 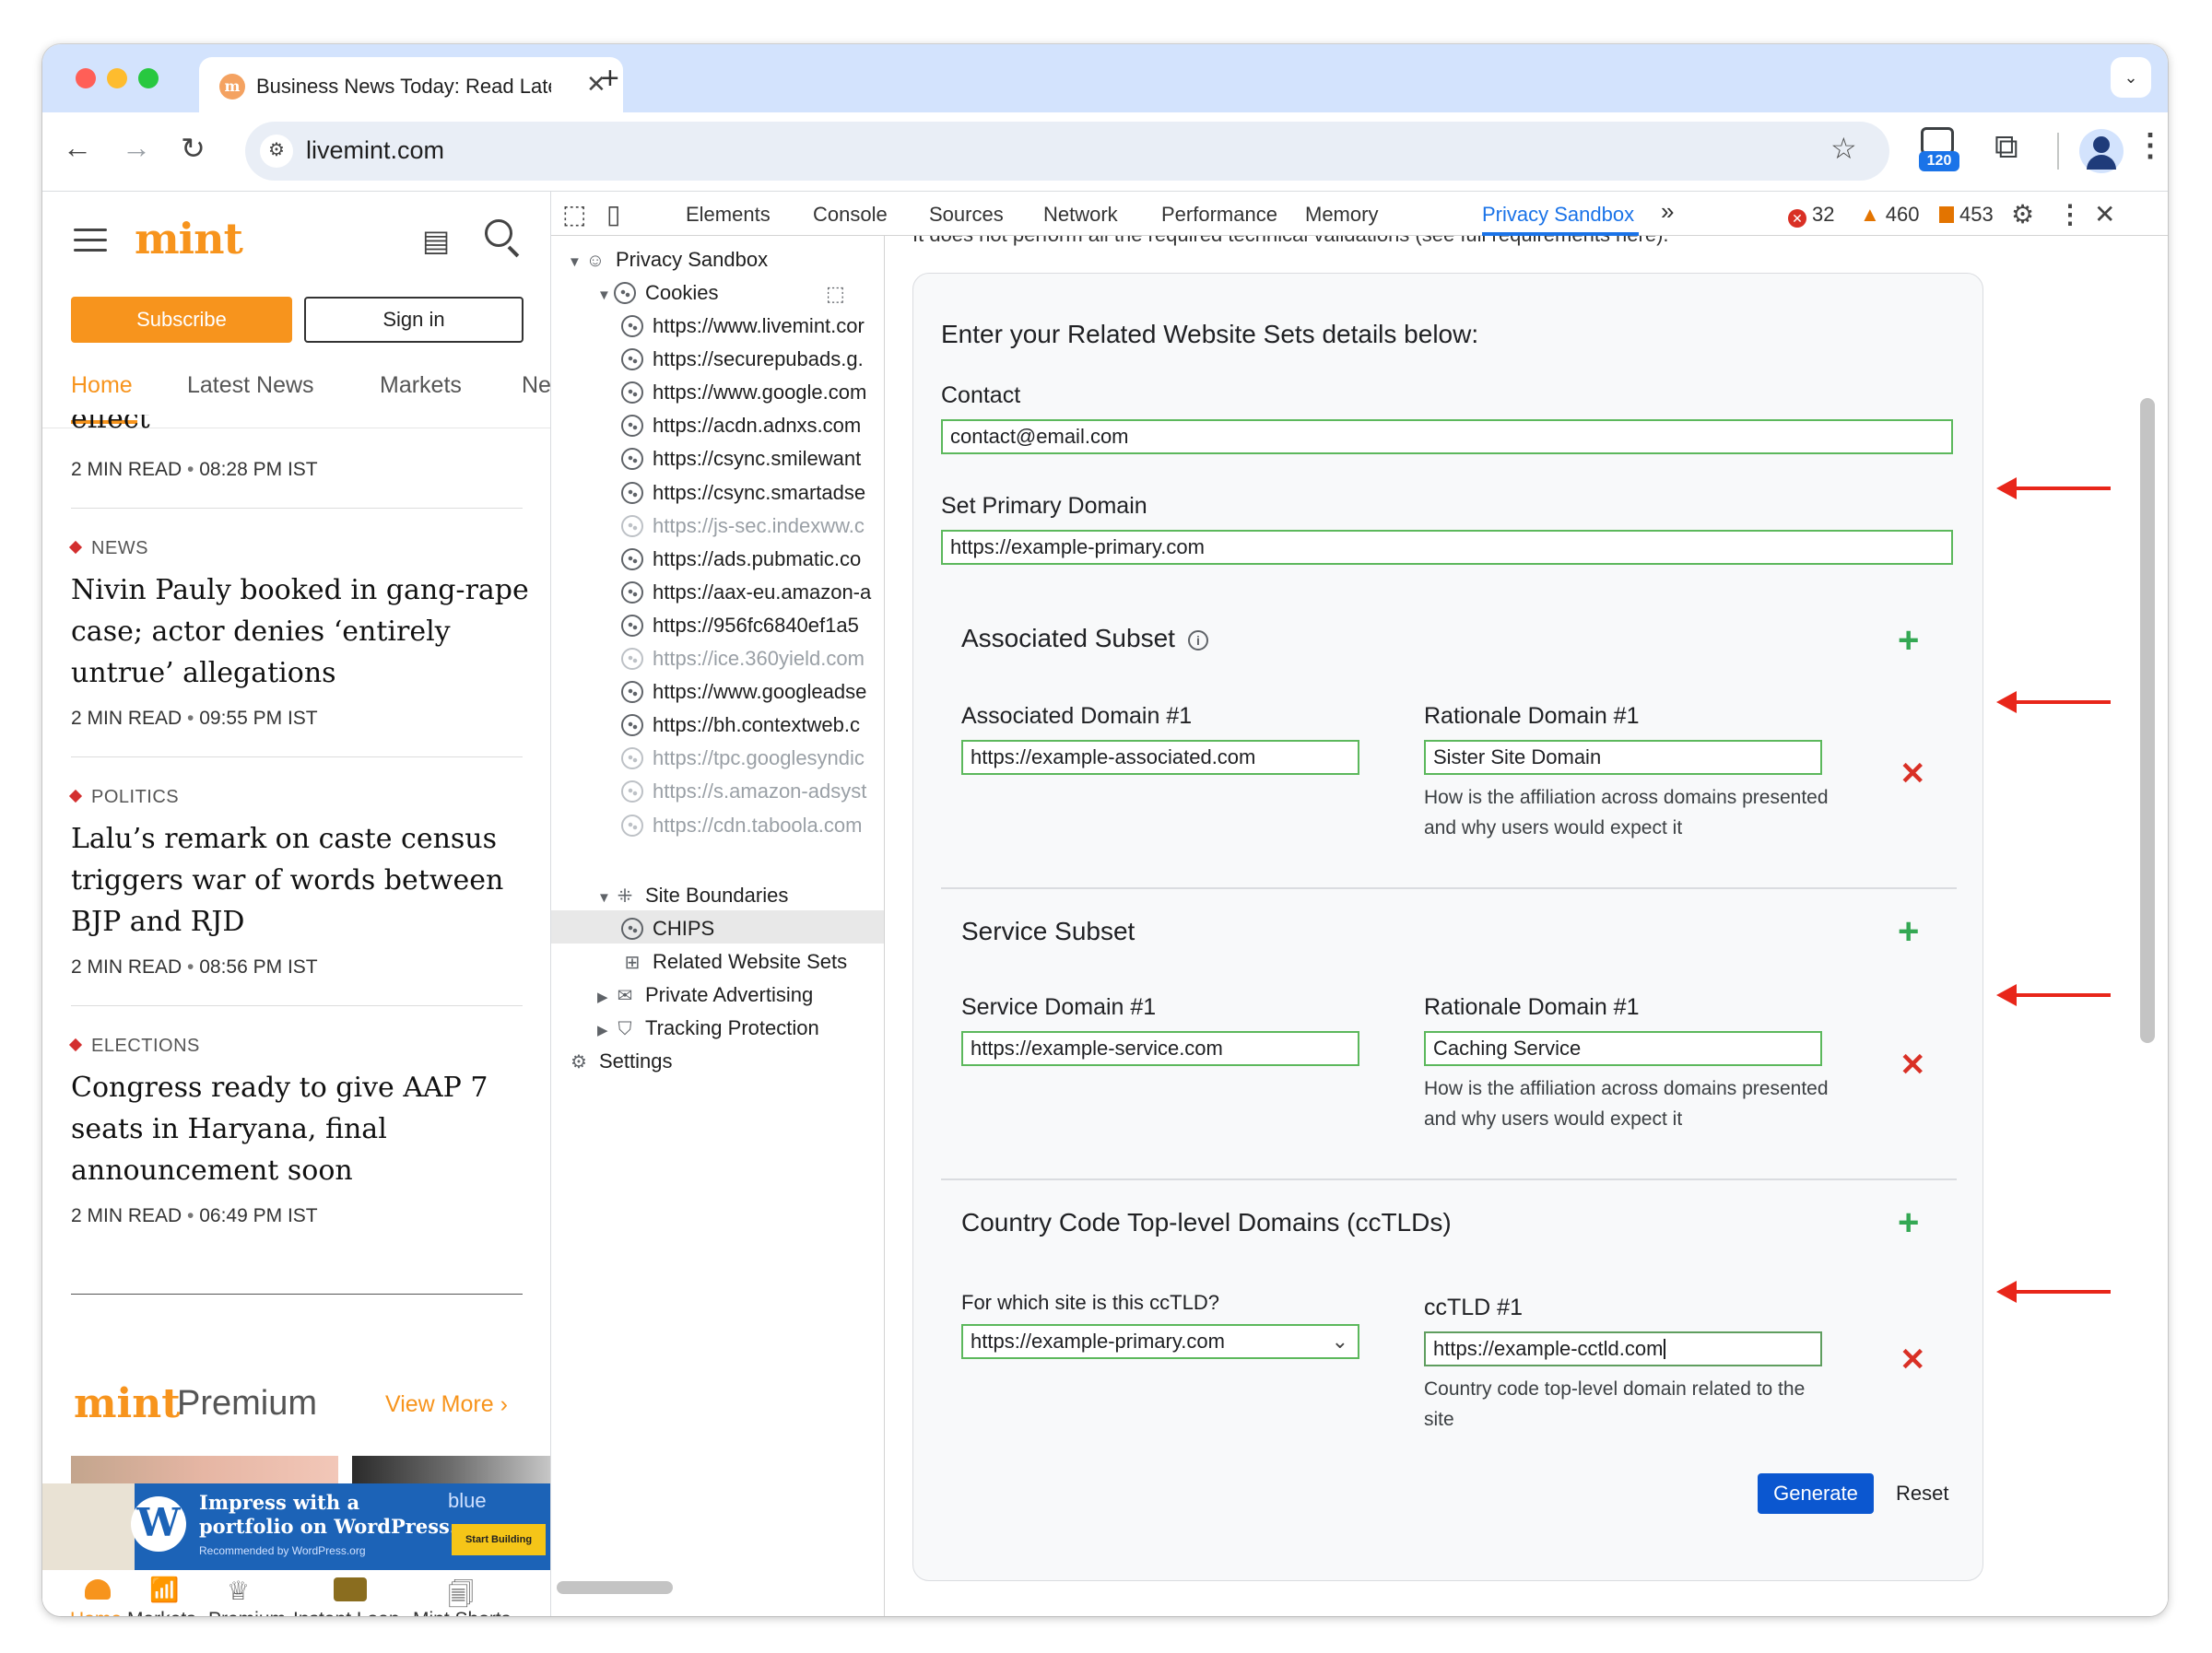 What do you see at coordinates (741, 559) in the screenshot?
I see `cookie-origin-item: https://ads.pubmatic.co` at bounding box center [741, 559].